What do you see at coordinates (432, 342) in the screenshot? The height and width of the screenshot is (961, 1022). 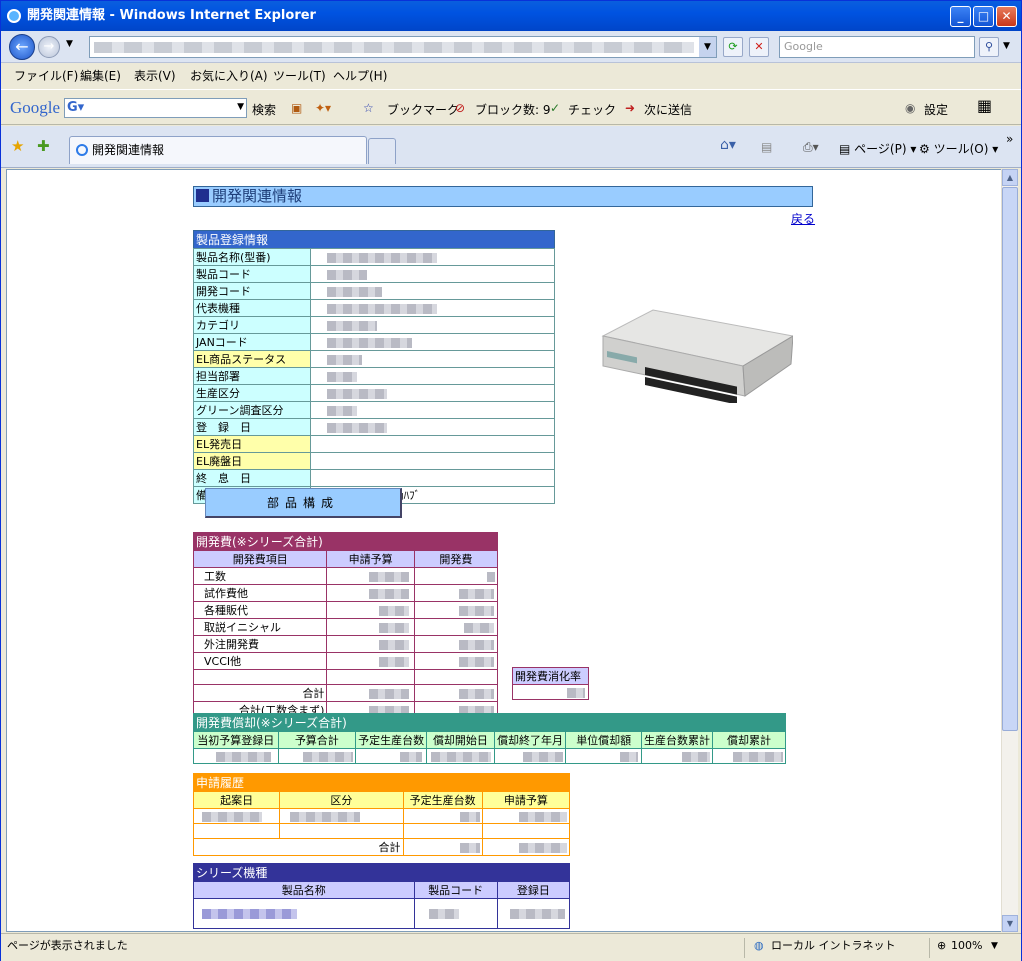 I see `value-jan-code` at bounding box center [432, 342].